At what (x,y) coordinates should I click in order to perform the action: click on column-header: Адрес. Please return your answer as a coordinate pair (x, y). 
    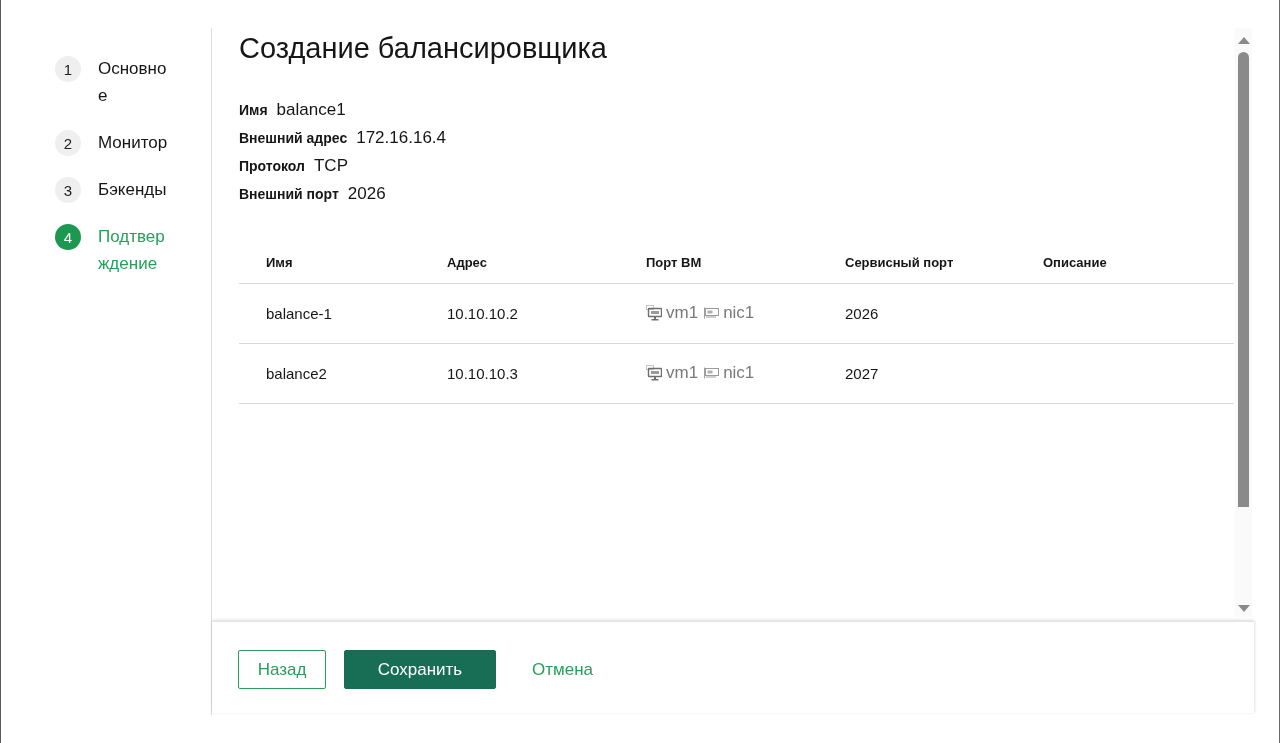
    Looking at the image, I should click on (519, 262).